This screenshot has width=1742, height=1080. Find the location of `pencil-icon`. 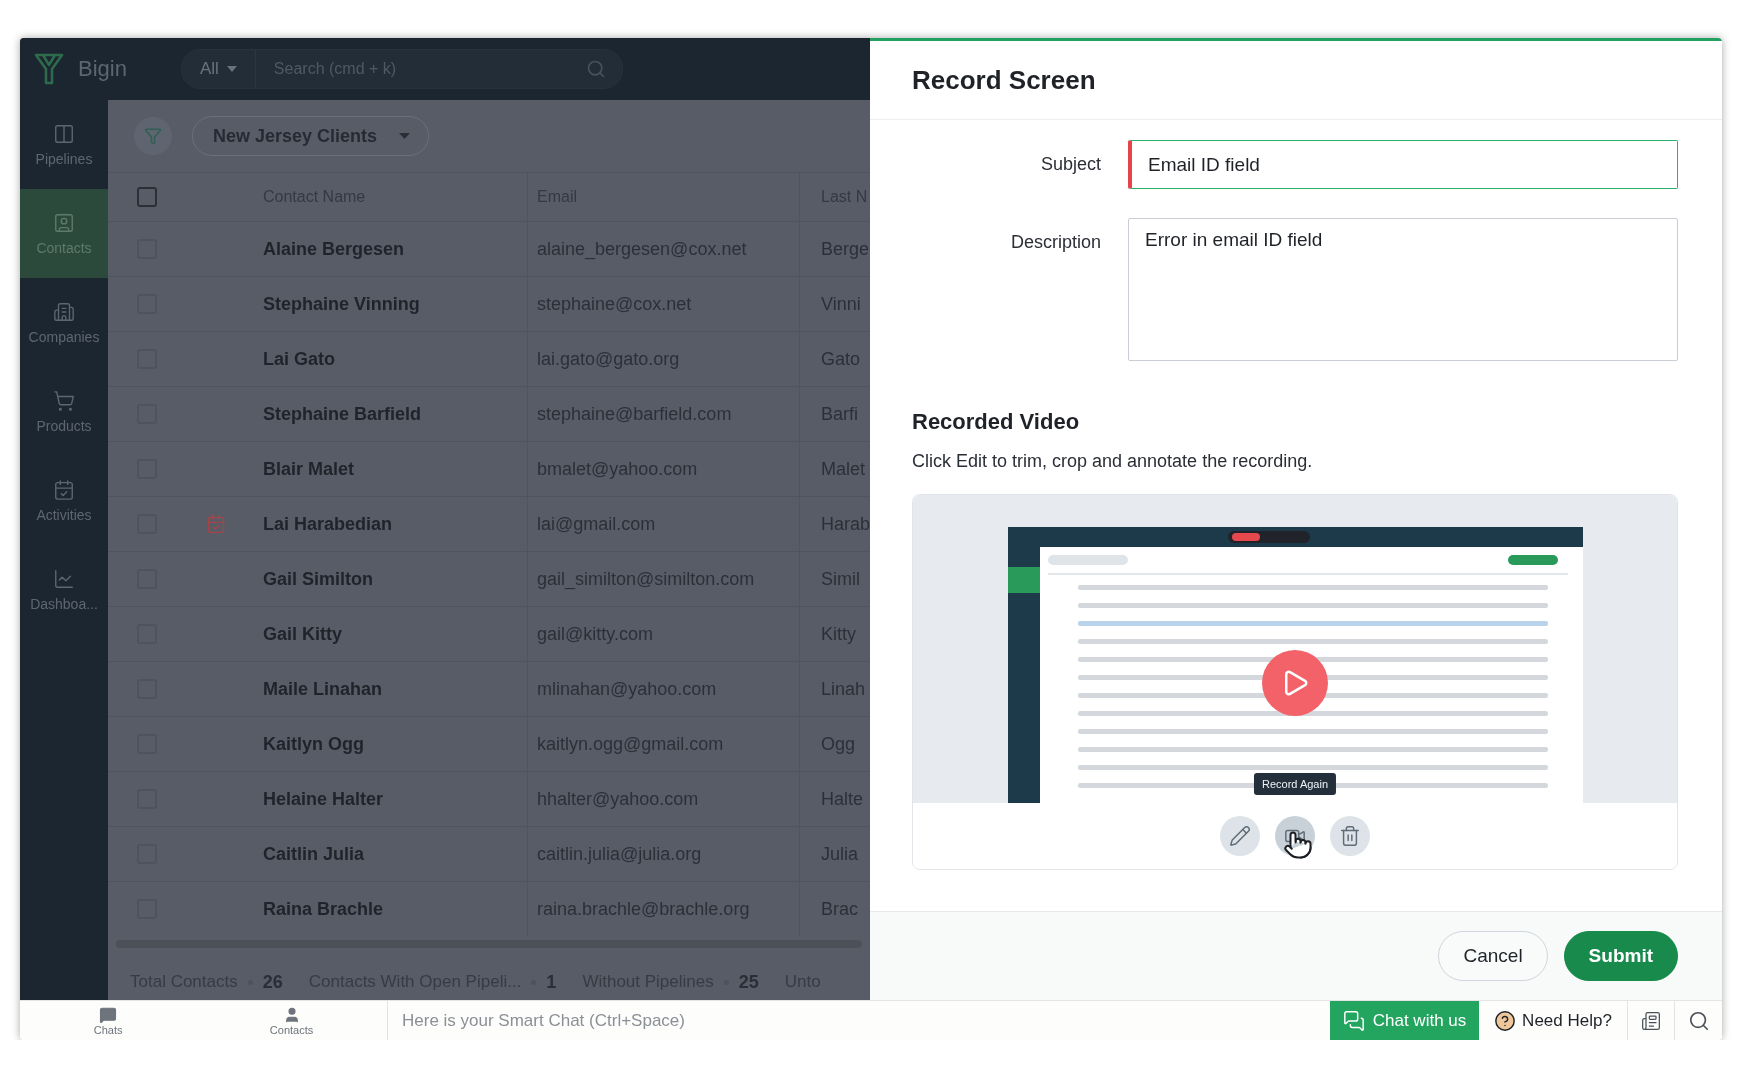

pencil-icon is located at coordinates (1240, 836).